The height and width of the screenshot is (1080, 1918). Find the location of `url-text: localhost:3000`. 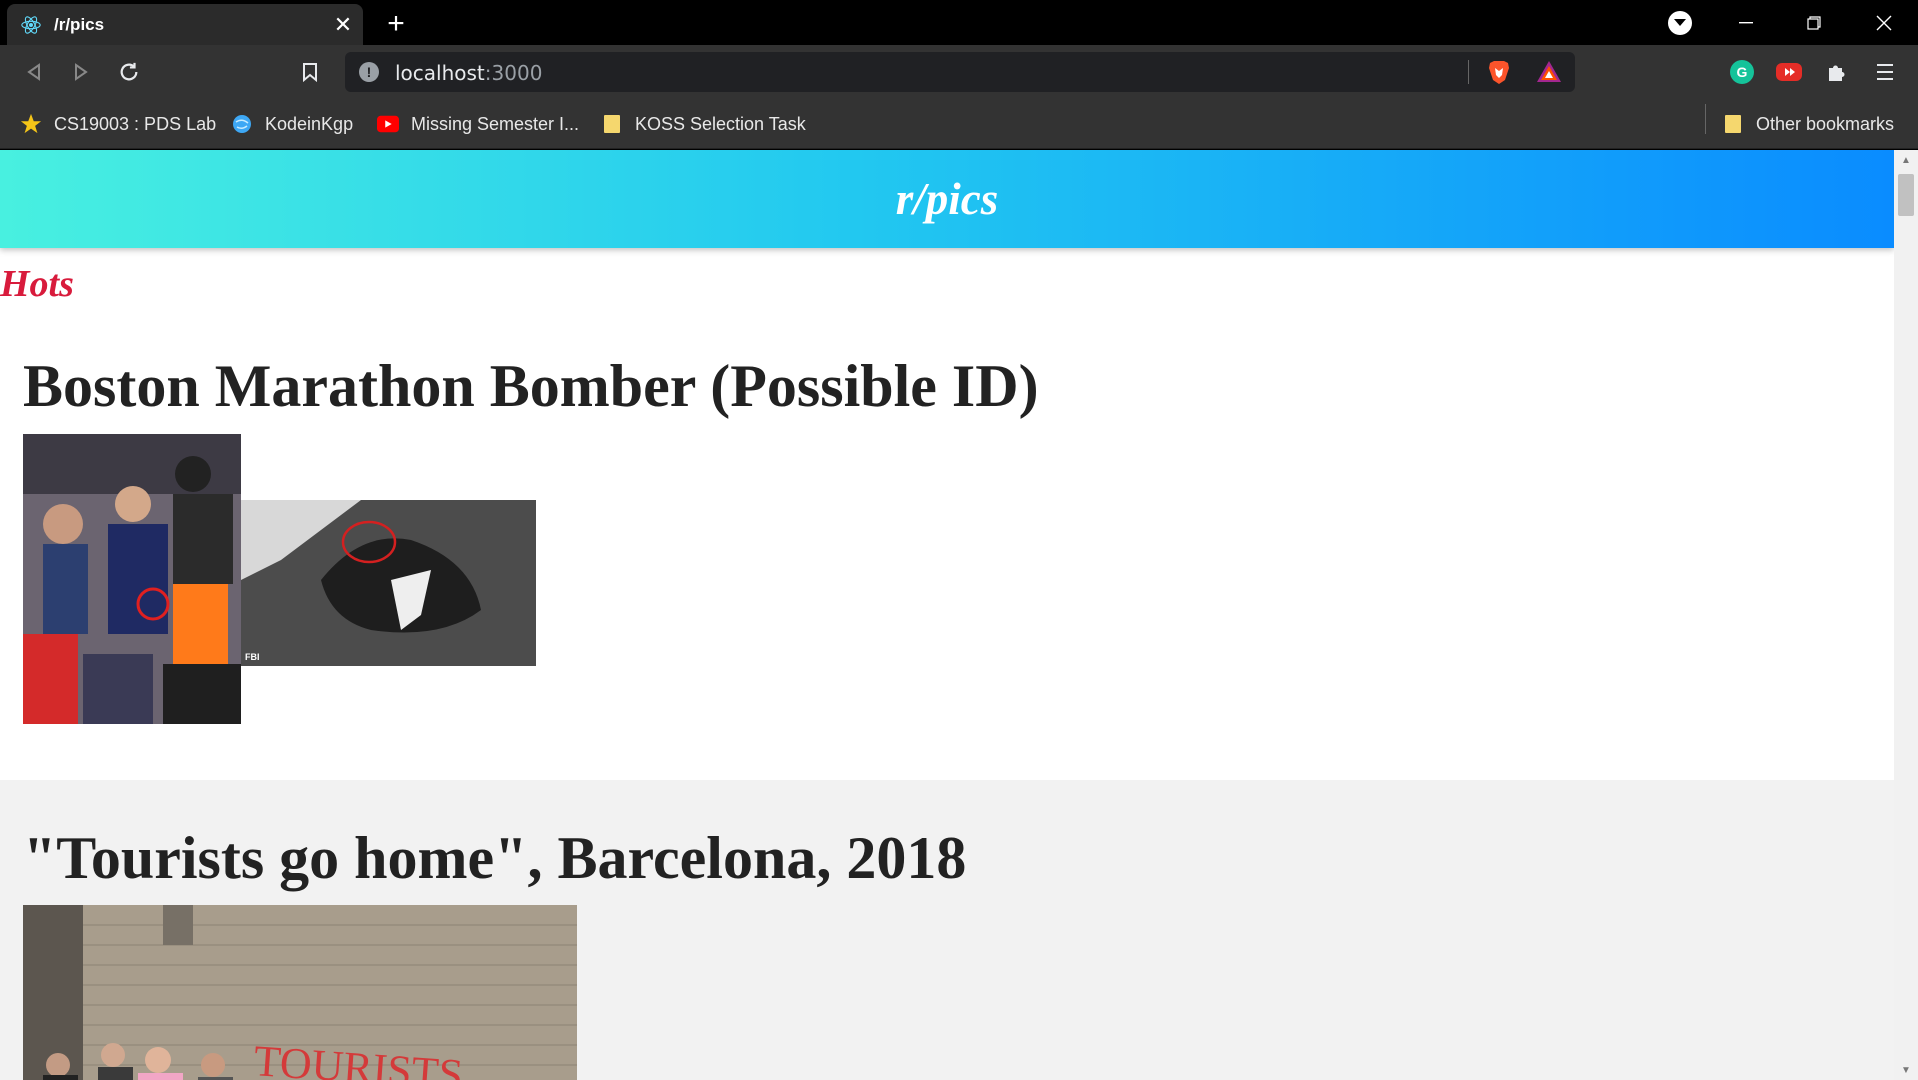

url-text: localhost:3000 is located at coordinates (468, 73).